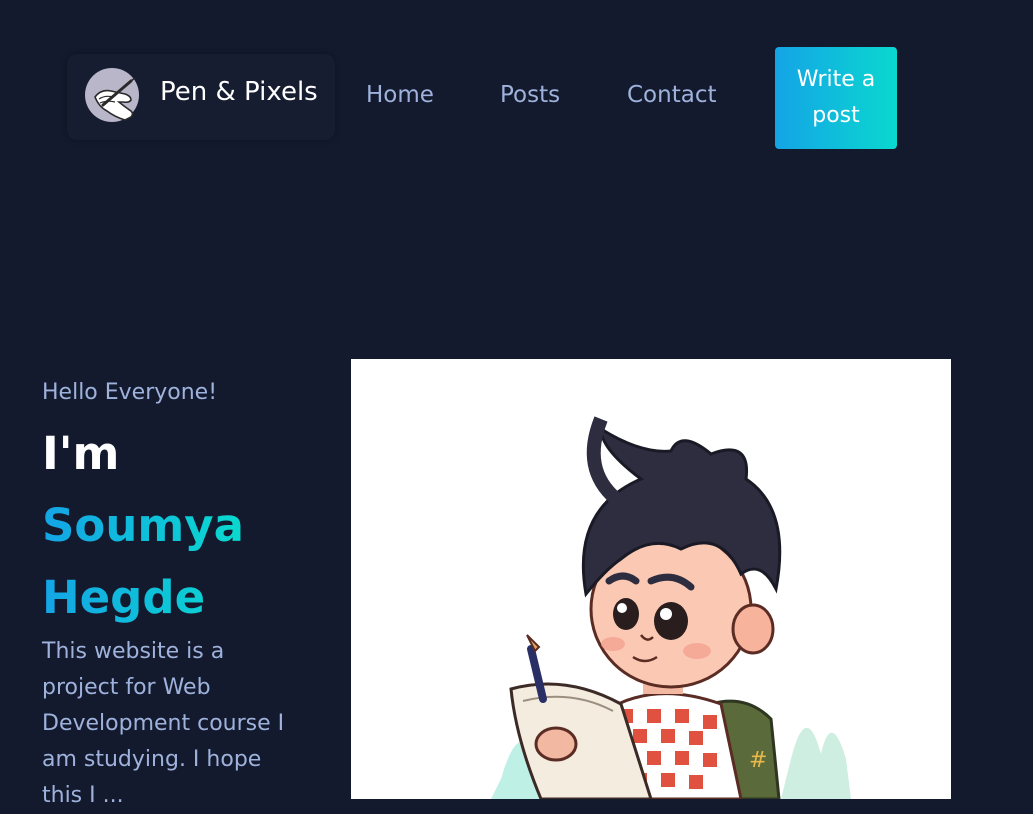 This screenshot has width=1033, height=814. What do you see at coordinates (239, 92) in the screenshot?
I see `site-logo-text: Pen & Pixels` at bounding box center [239, 92].